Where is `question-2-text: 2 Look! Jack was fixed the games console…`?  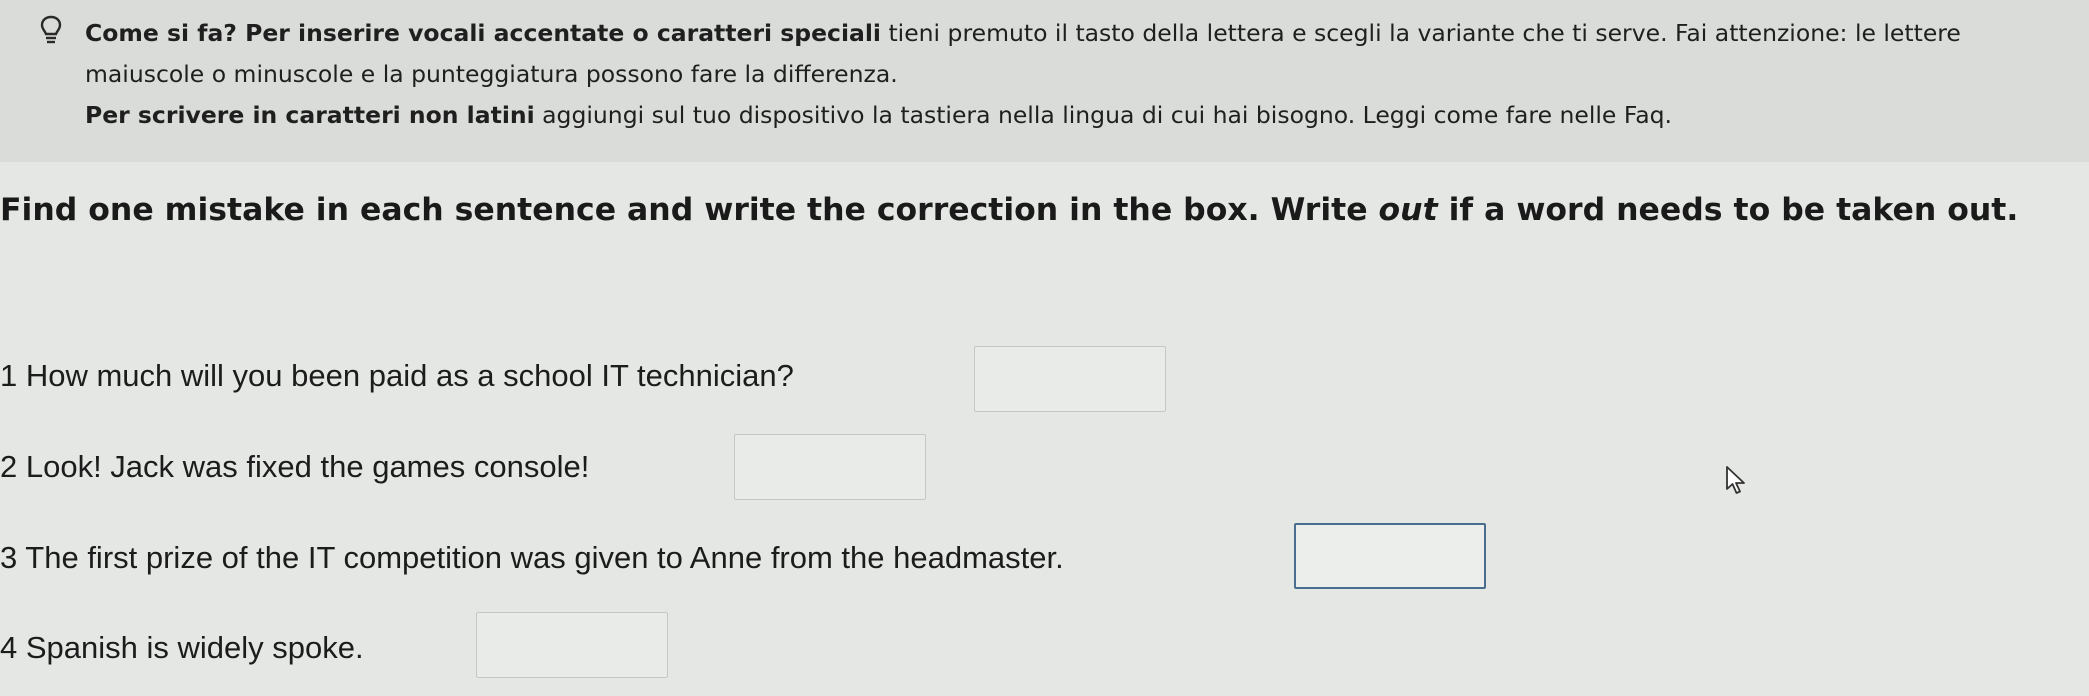
question-2-text: 2 Look! Jack was fixed the games console… is located at coordinates (295, 466).